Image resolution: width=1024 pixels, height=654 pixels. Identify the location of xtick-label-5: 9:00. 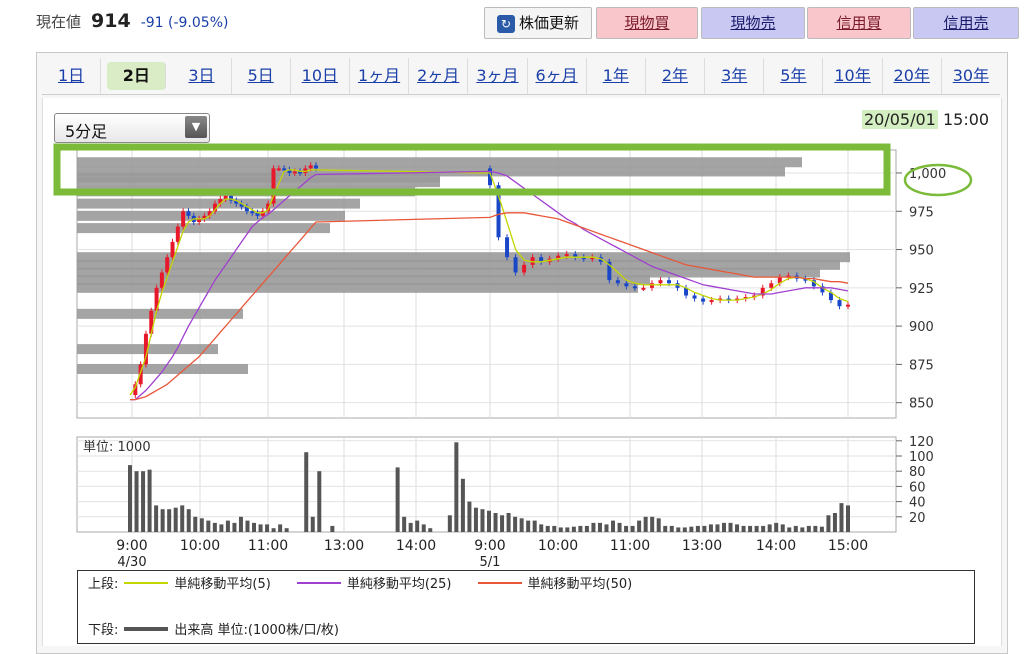
(489, 546).